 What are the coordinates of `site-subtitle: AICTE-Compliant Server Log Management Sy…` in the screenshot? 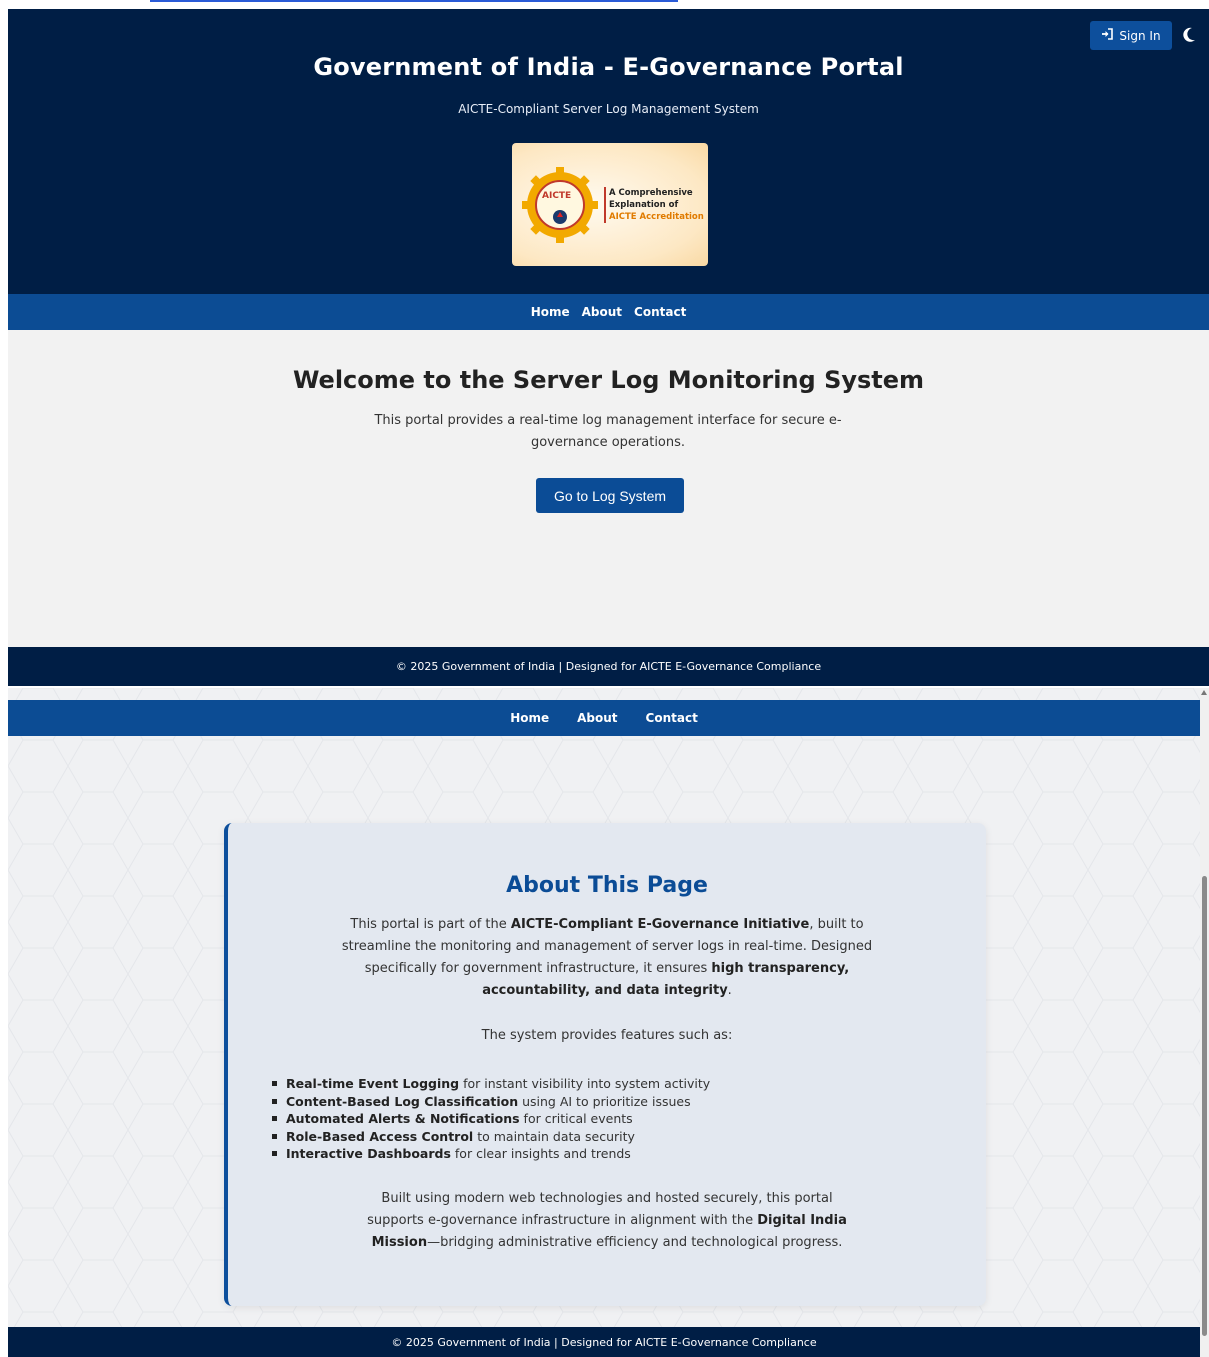 It's located at (608, 109).